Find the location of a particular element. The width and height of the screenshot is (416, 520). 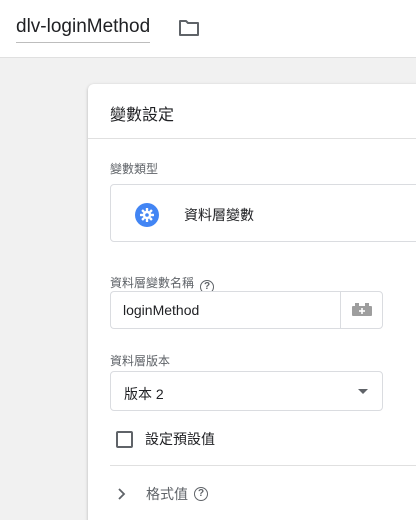

variable-picker-icon is located at coordinates (361, 309).